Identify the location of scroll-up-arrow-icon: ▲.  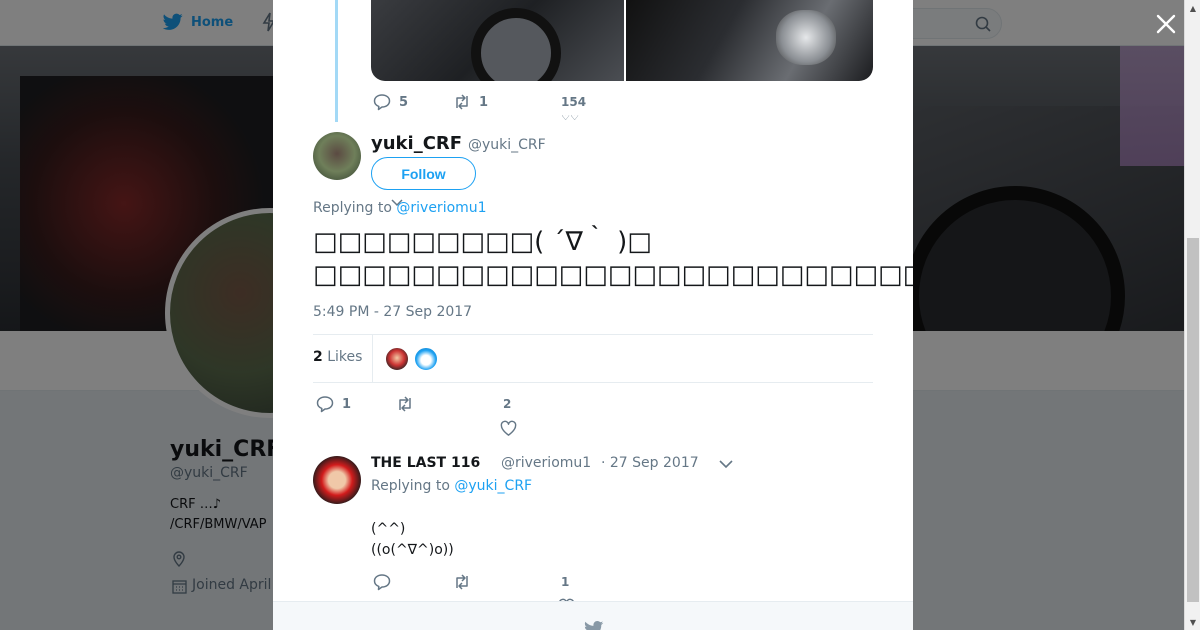
(1192, 8).